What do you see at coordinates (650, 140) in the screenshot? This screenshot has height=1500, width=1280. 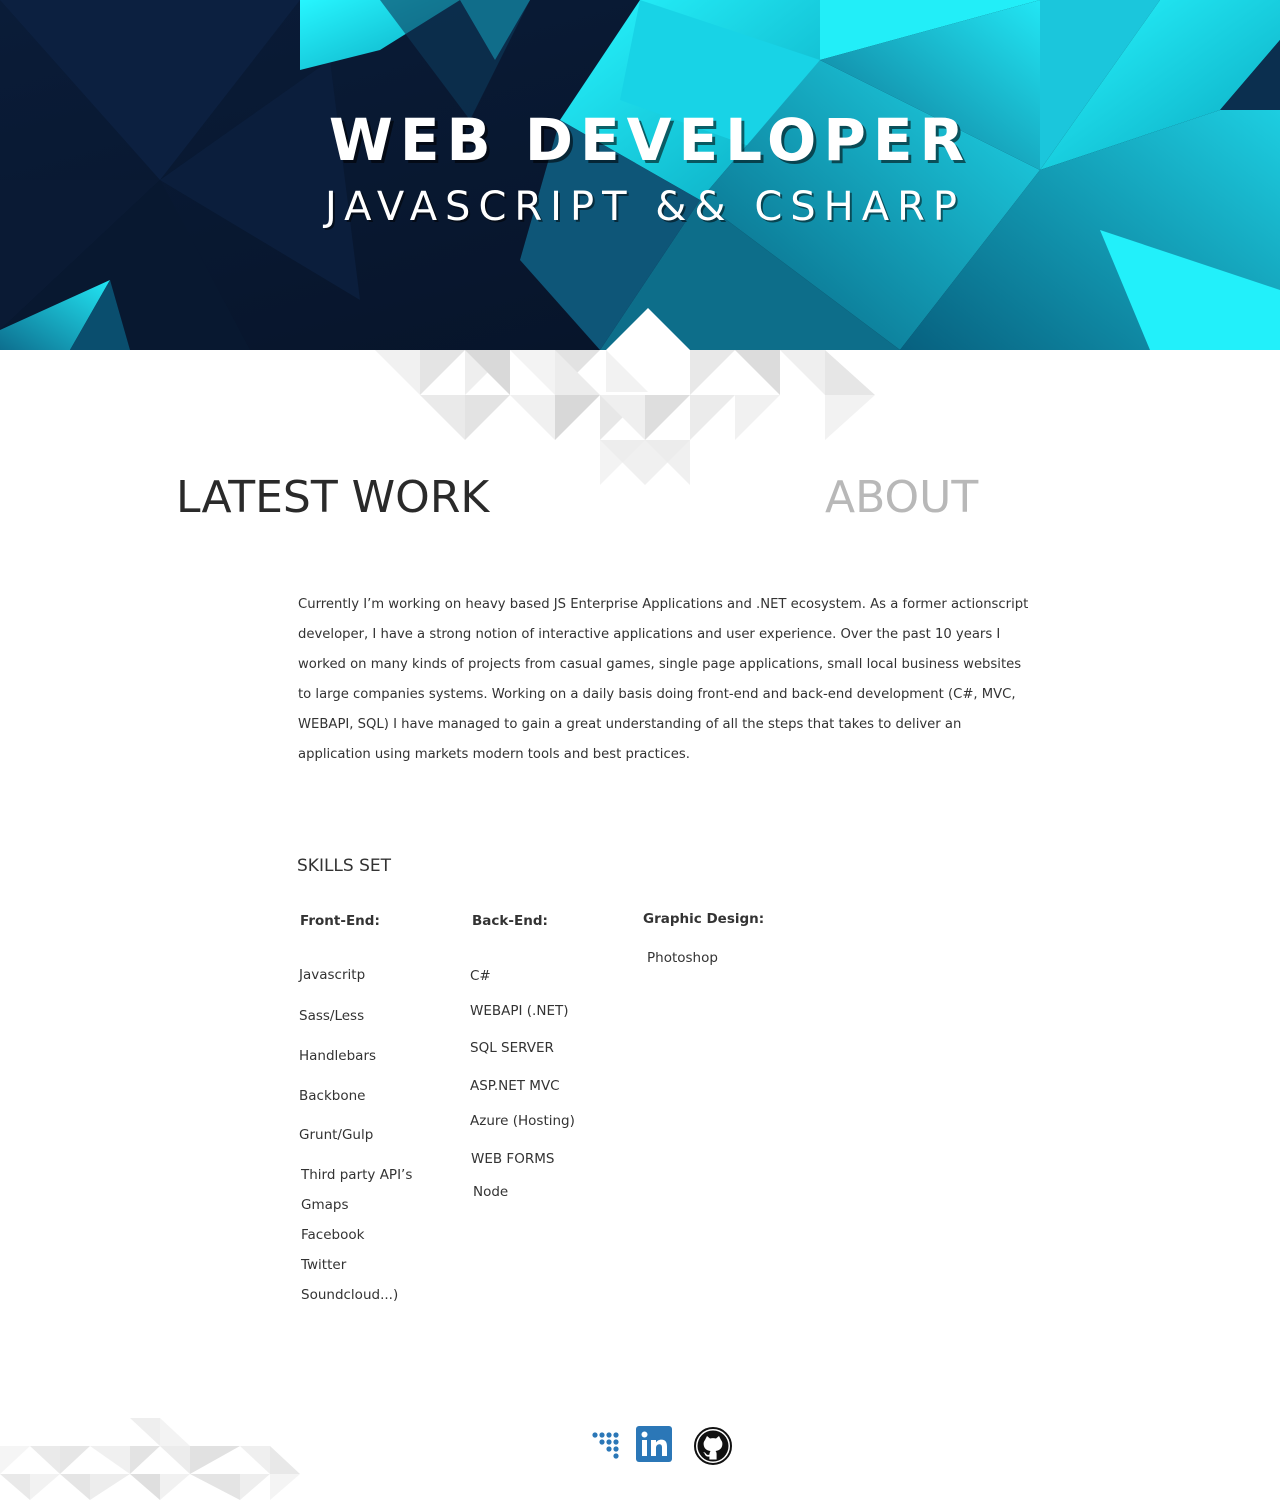 I see `hero-title: WEB DEVELOPER` at bounding box center [650, 140].